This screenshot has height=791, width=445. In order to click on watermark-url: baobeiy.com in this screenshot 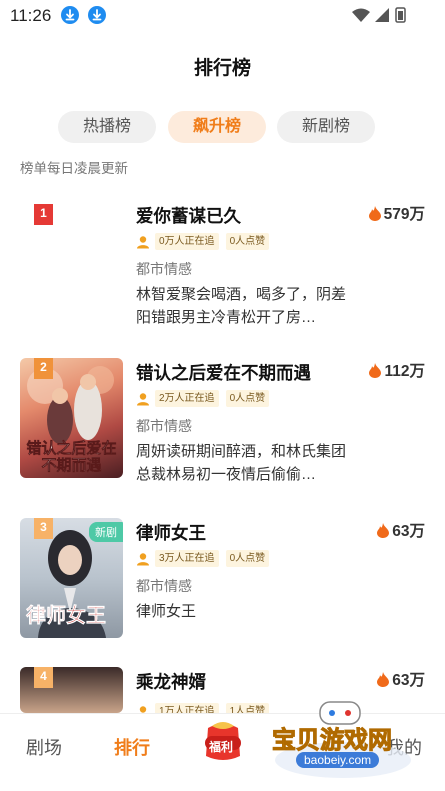, I will do `click(338, 760)`.